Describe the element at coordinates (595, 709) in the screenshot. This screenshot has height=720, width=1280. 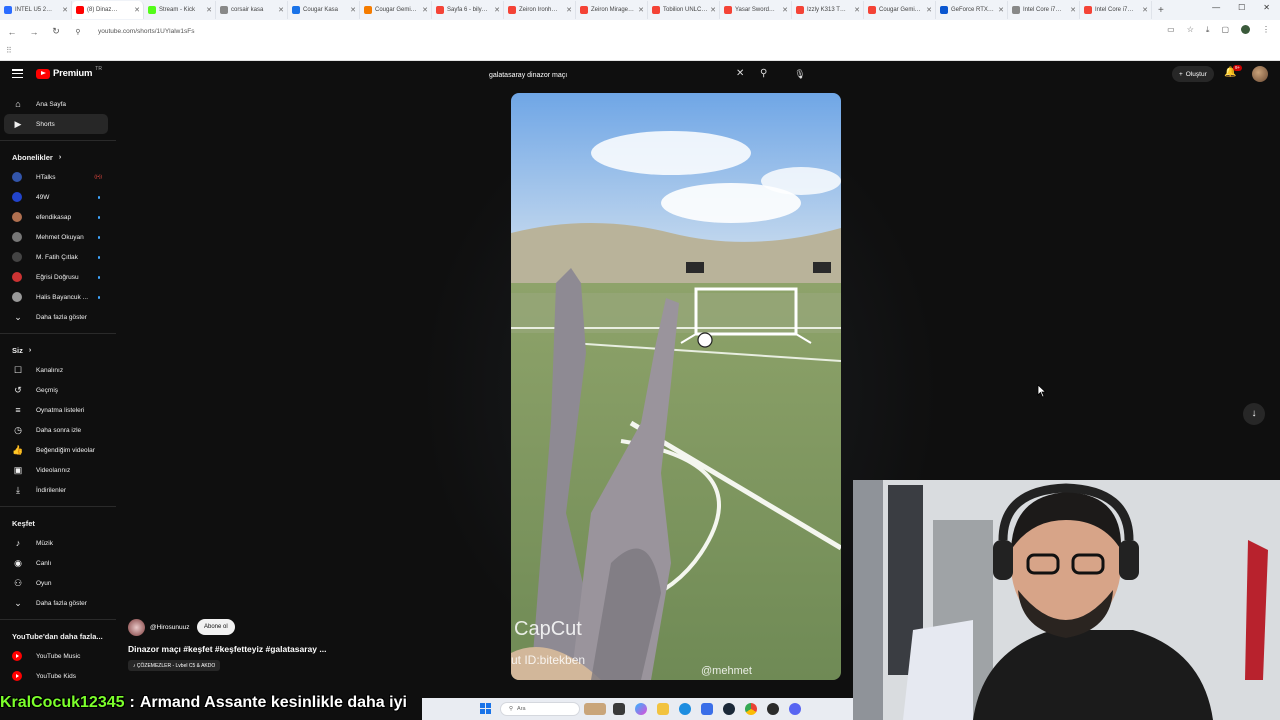
I see `taskbar-widget-icon` at that location.